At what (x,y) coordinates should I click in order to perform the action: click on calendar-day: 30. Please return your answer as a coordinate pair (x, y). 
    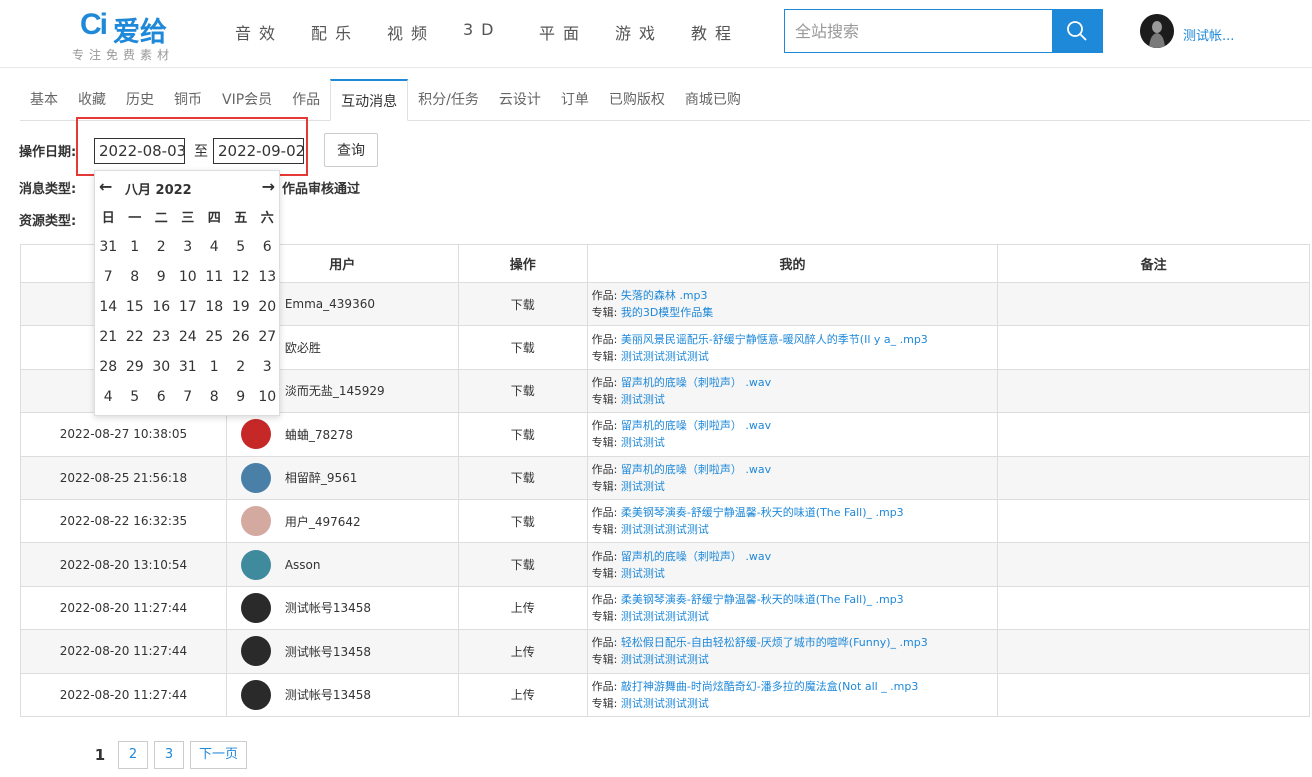
    Looking at the image, I should click on (161, 372).